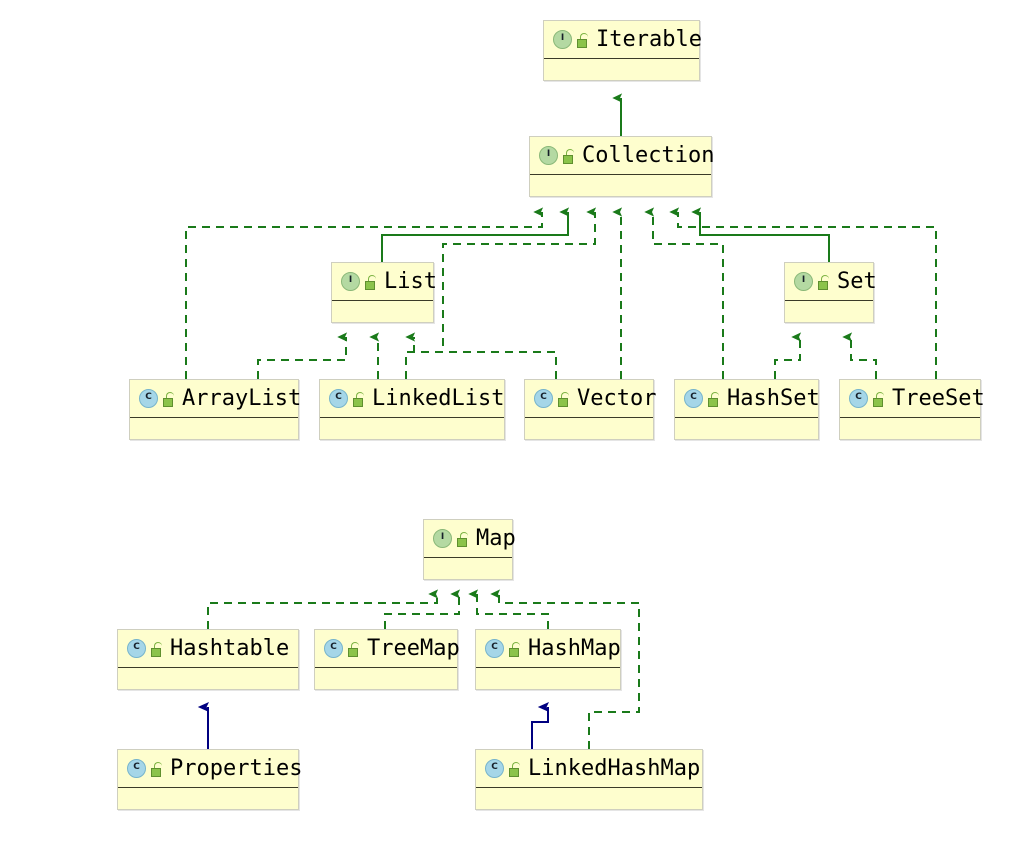 This screenshot has height=847, width=1036. I want to click on uml-node-name: ArrayList, so click(242, 398).